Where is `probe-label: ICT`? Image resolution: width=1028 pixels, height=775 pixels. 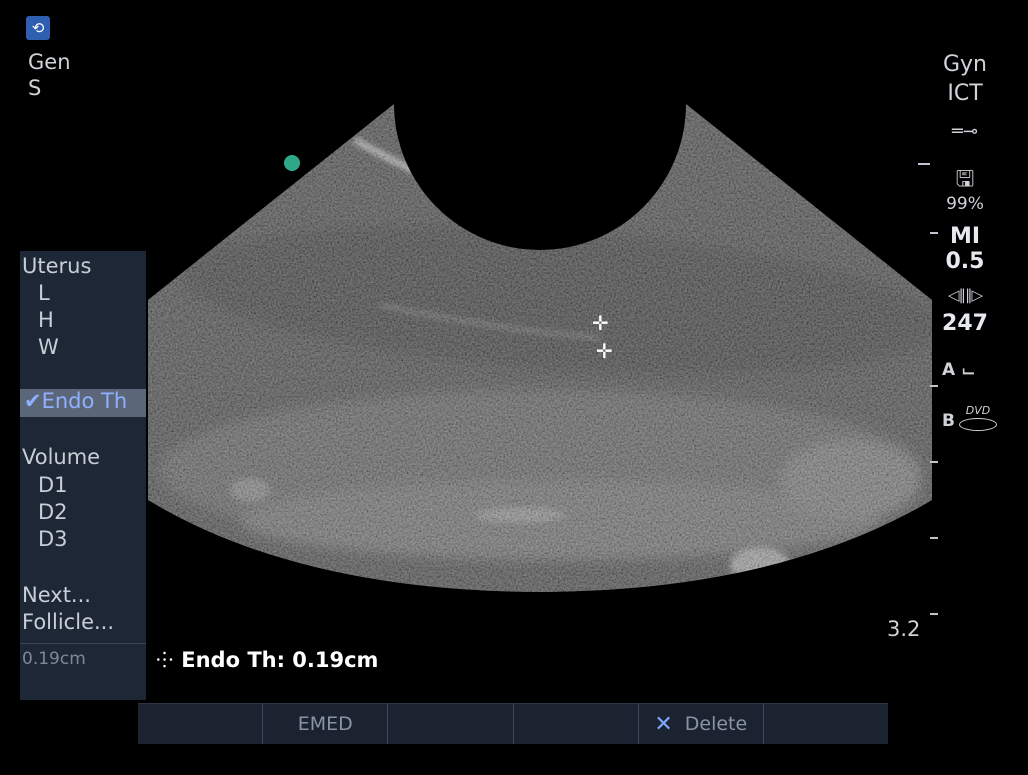
probe-label: ICT is located at coordinates (965, 93).